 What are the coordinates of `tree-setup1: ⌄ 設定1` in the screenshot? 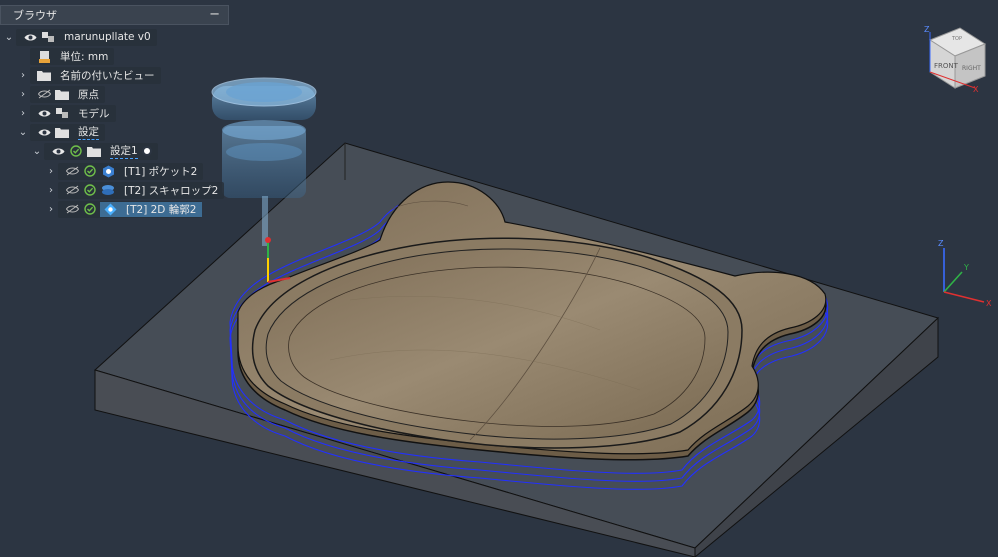 It's located at (94, 151).